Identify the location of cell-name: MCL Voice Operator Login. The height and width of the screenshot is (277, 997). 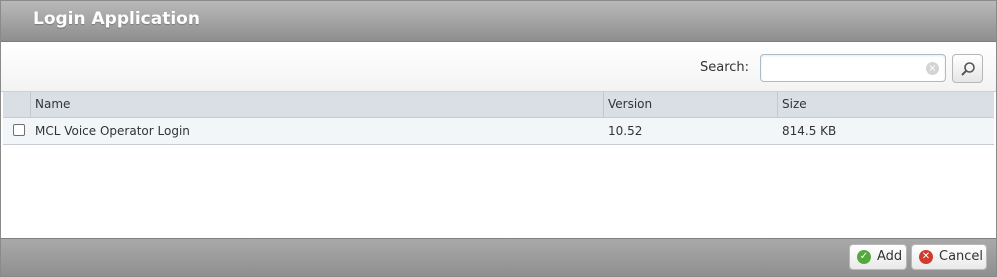
(112, 131).